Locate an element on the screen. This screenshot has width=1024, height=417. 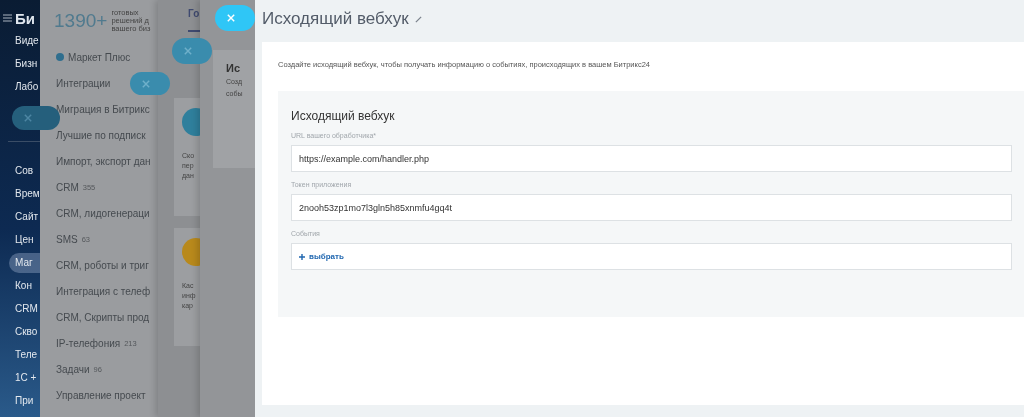
category-item: Интеграции is located at coordinates (83, 83).